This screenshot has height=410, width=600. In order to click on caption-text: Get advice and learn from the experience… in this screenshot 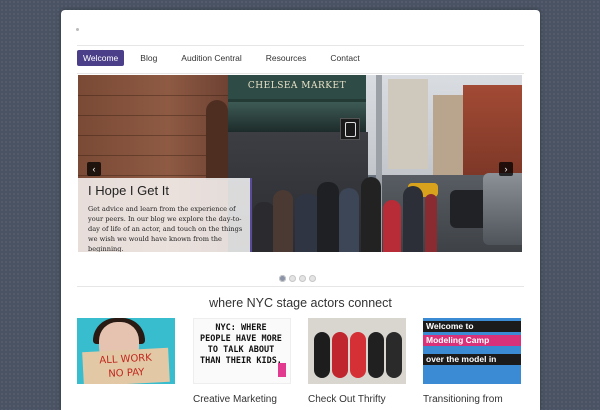, I will do `click(165, 228)`.